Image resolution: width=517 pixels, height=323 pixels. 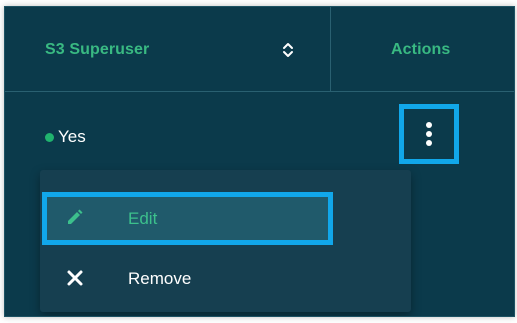 What do you see at coordinates (75, 216) in the screenshot?
I see `pencil-icon` at bounding box center [75, 216].